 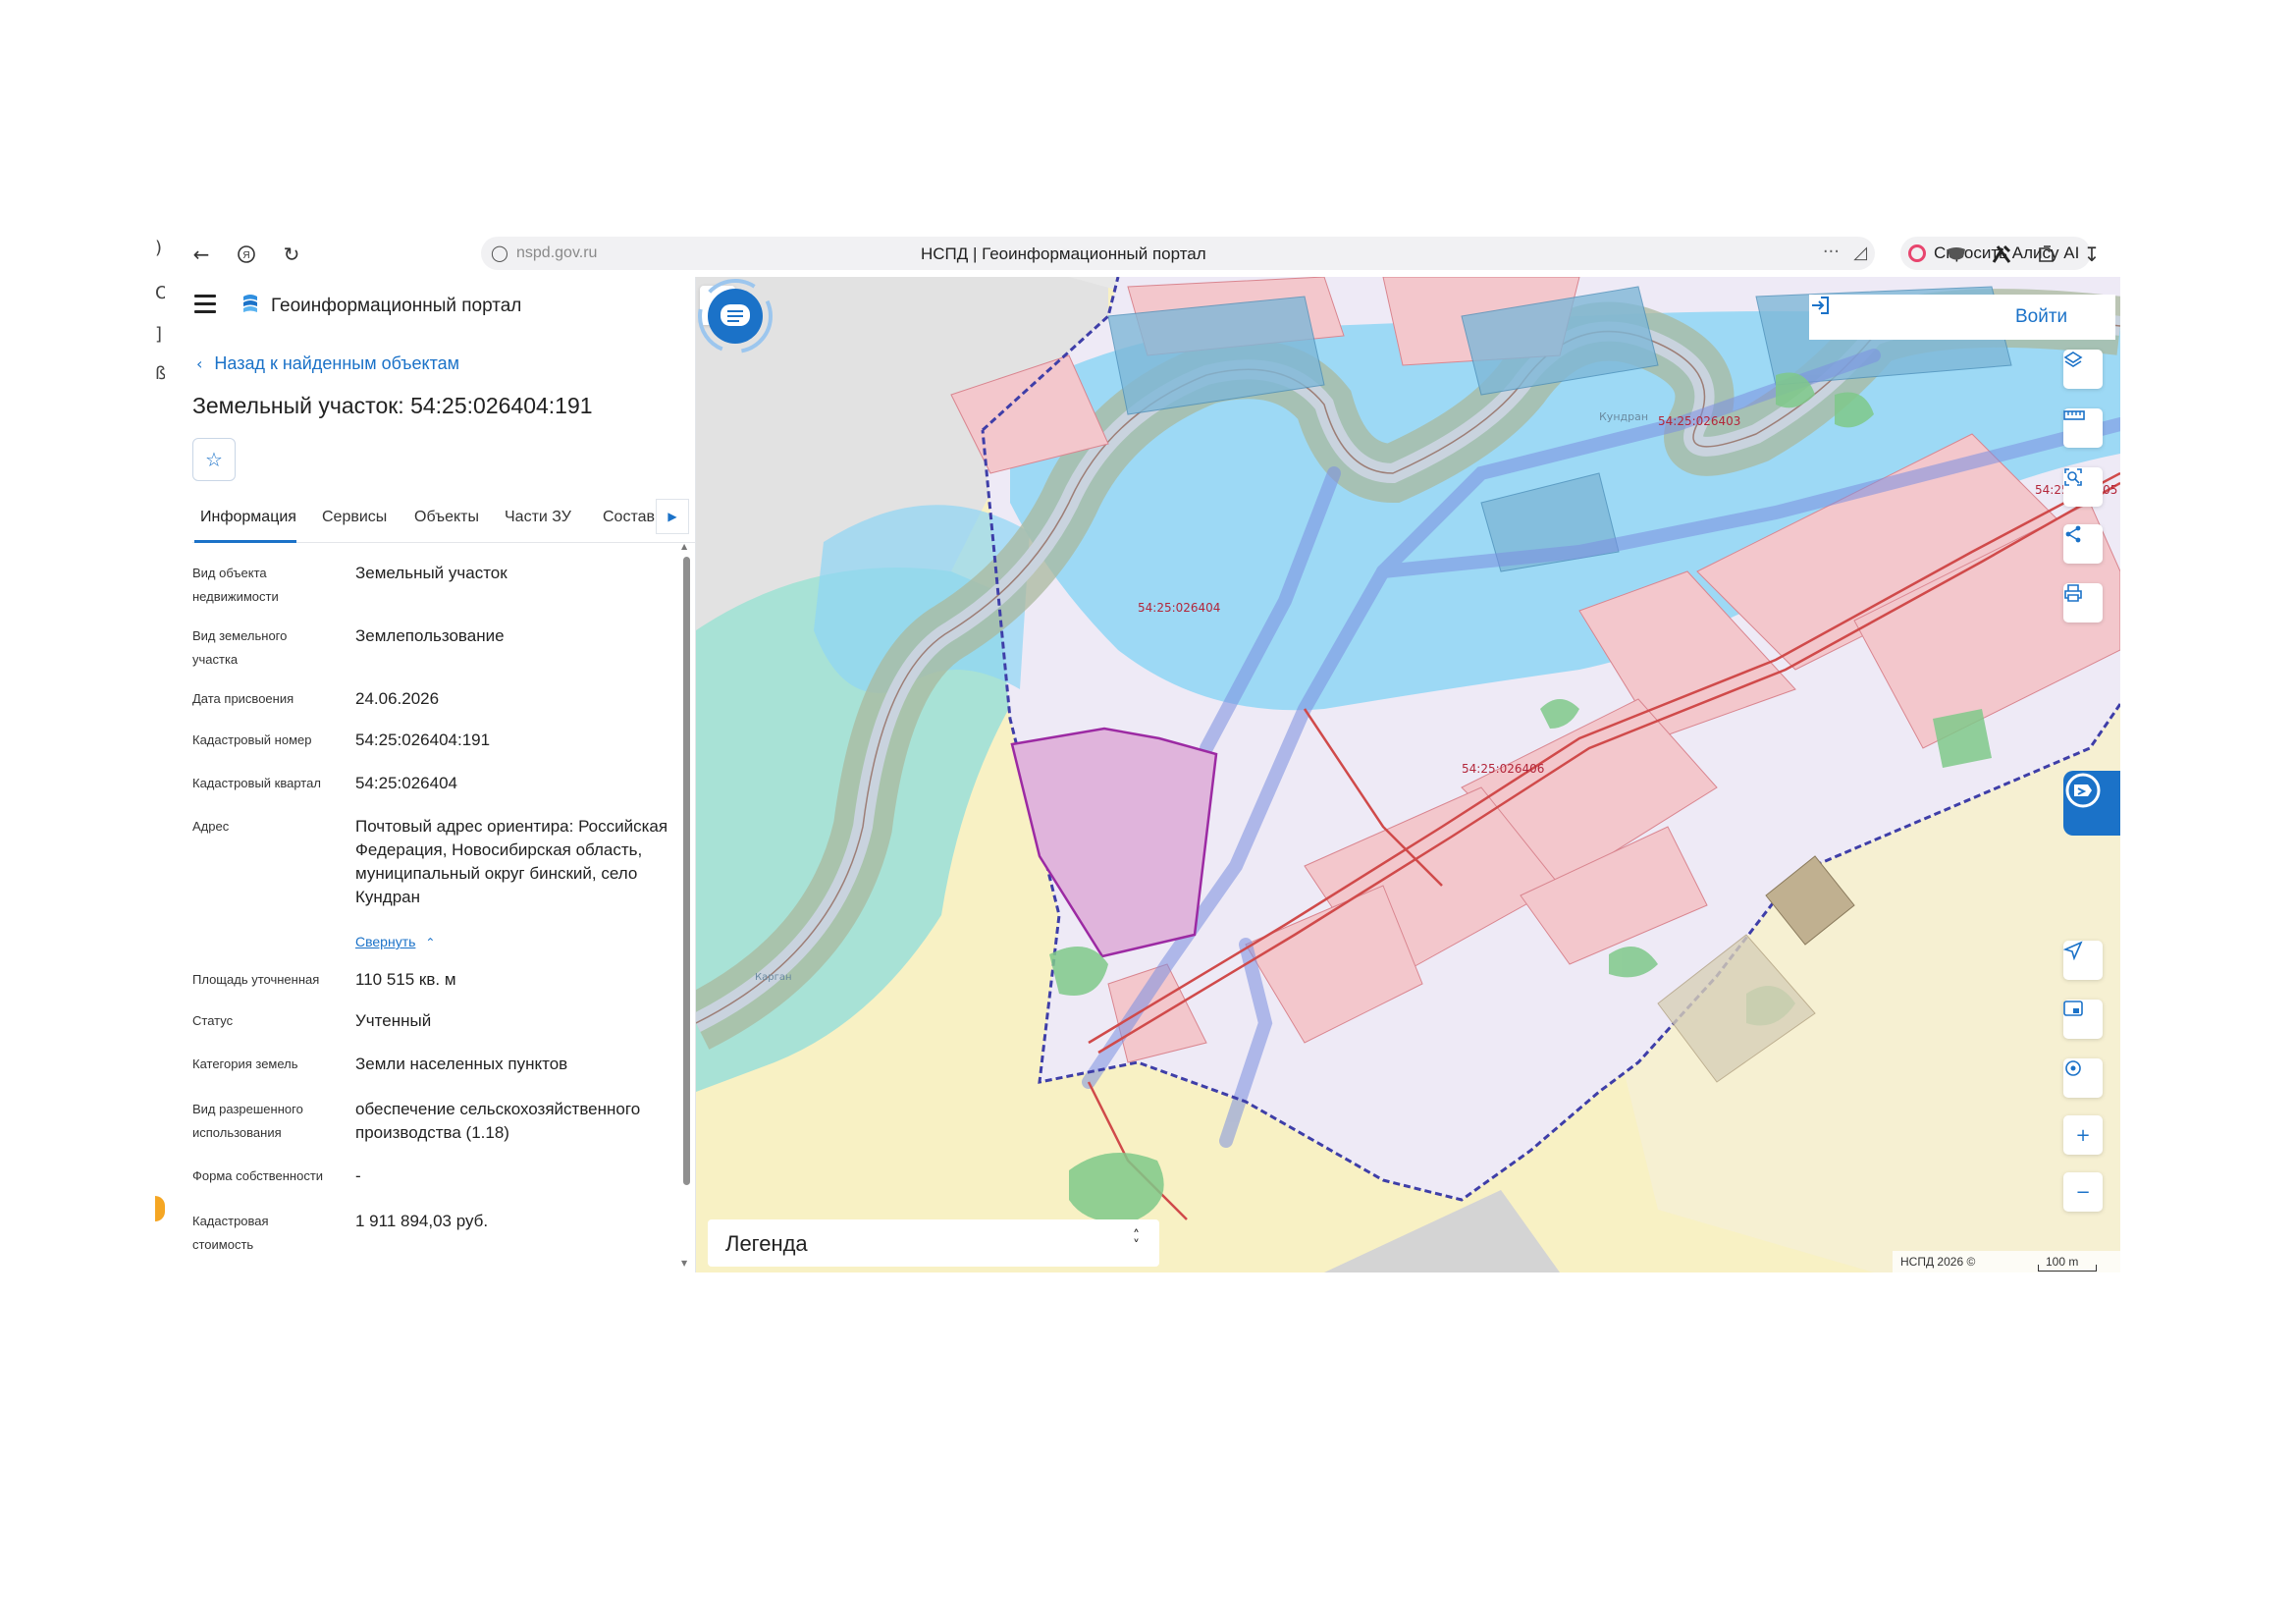 I want to click on minimap-icon, so click(x=2073, y=1008).